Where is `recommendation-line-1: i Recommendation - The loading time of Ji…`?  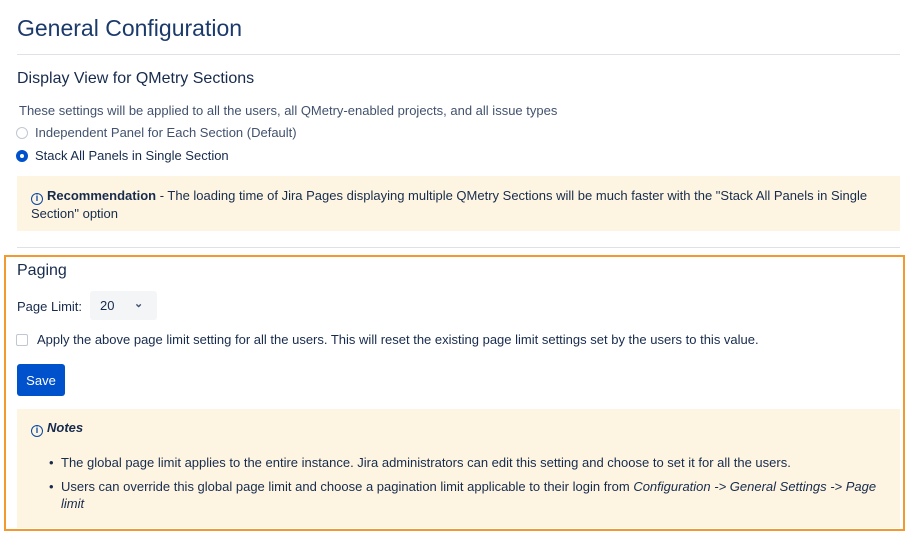
recommendation-line-1: i Recommendation - The loading time of Ji… is located at coordinates (458, 196).